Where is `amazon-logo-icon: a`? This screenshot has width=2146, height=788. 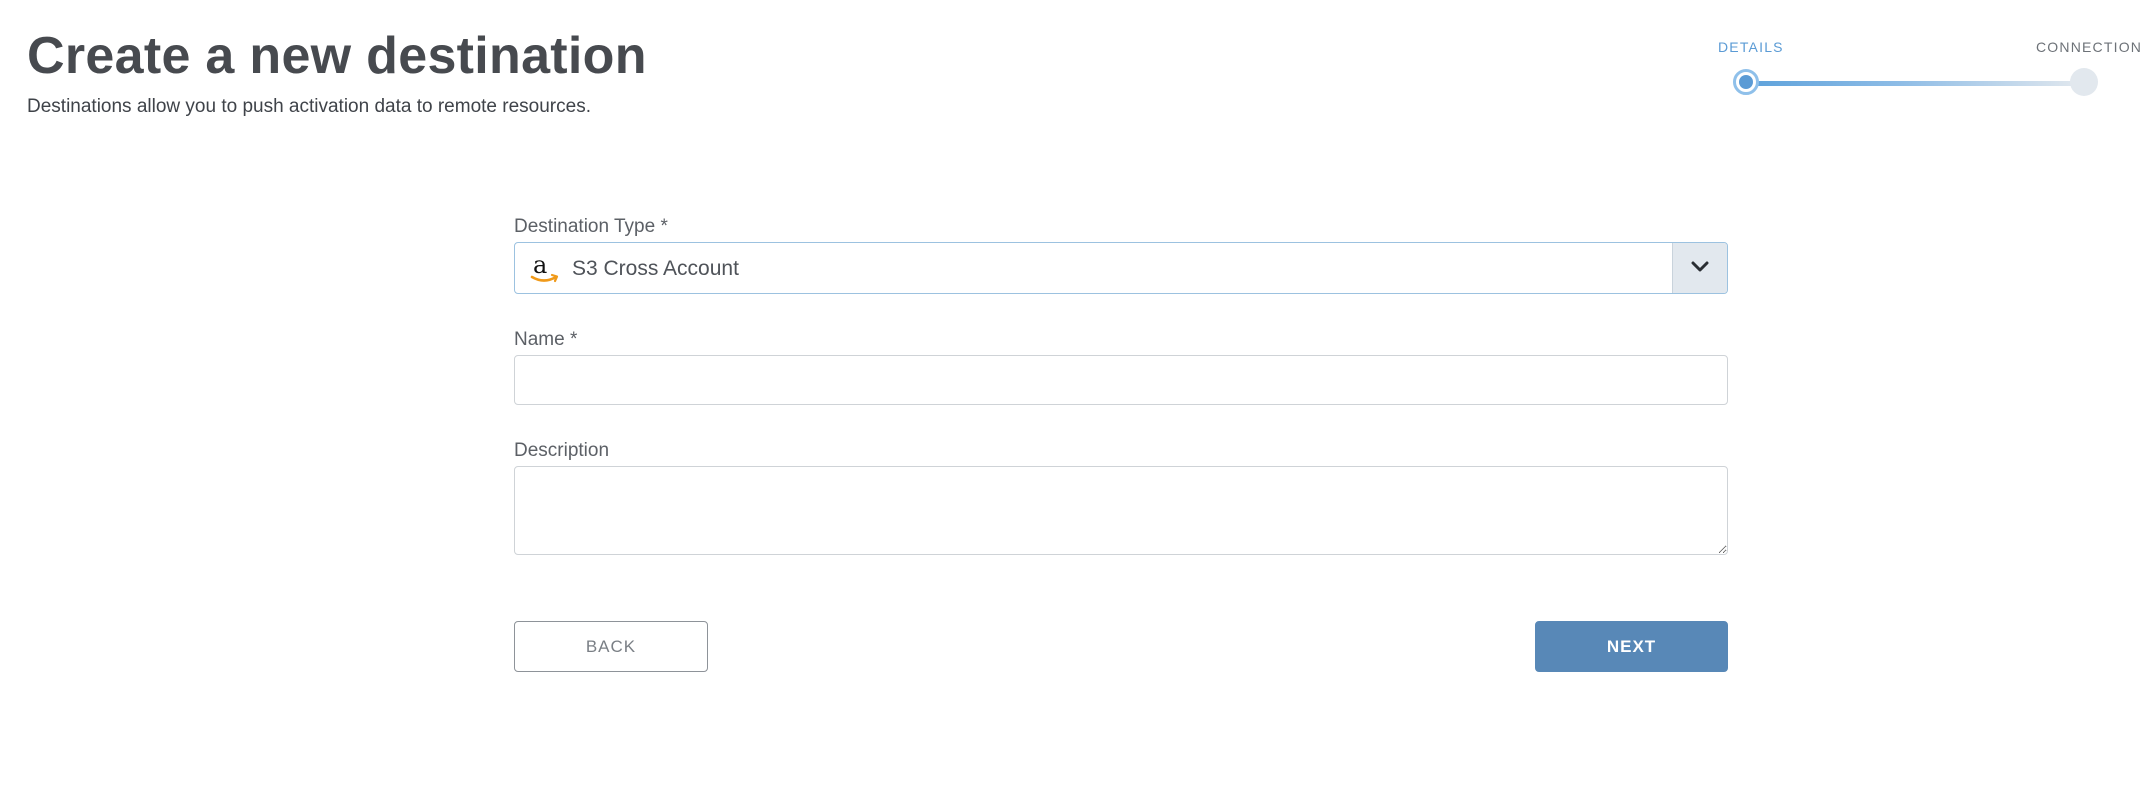 amazon-logo-icon: a is located at coordinates (544, 269).